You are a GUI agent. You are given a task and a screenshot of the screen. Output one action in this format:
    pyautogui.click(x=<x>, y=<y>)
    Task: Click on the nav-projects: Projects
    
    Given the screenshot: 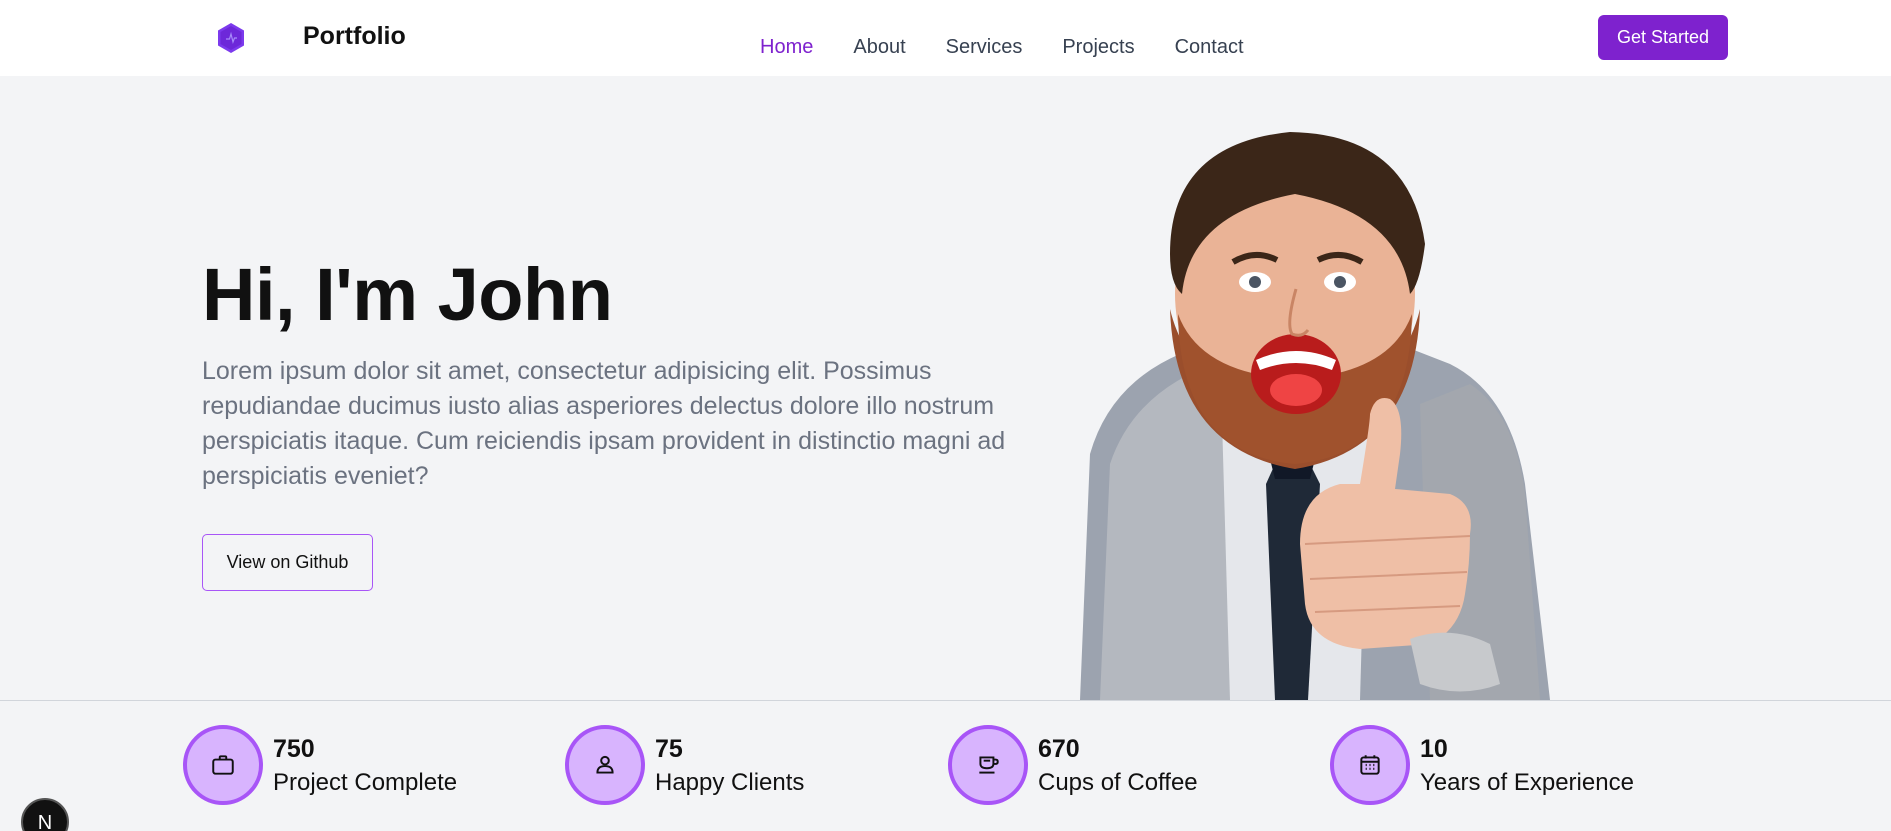 What is the action you would take?
    pyautogui.click(x=1098, y=47)
    